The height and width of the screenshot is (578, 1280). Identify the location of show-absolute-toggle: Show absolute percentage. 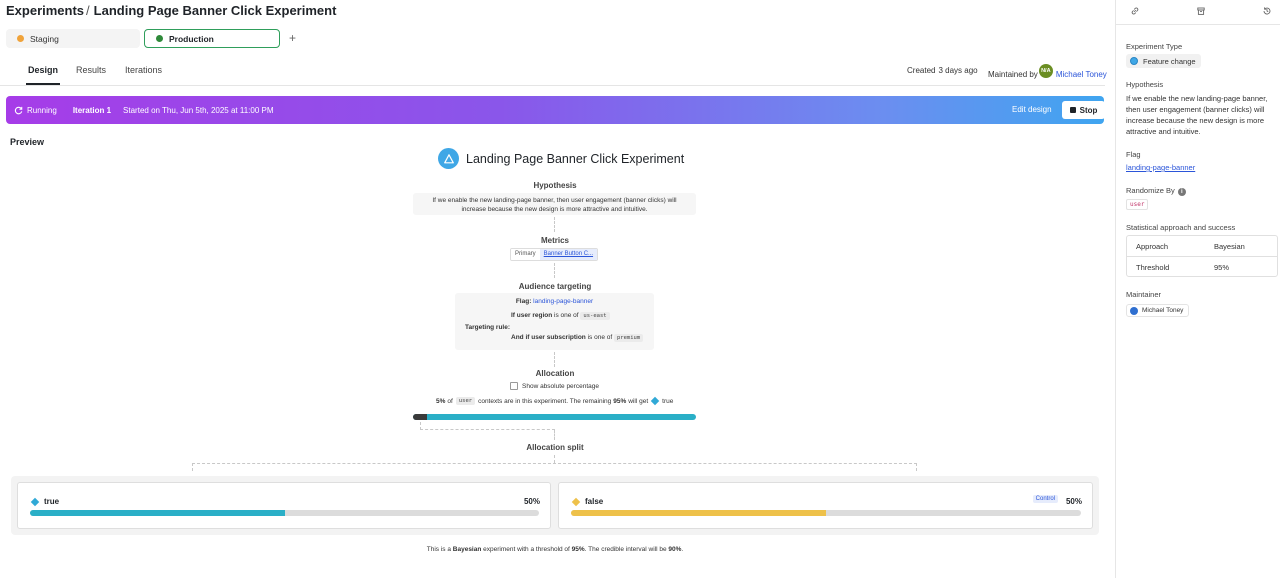
(554, 386).